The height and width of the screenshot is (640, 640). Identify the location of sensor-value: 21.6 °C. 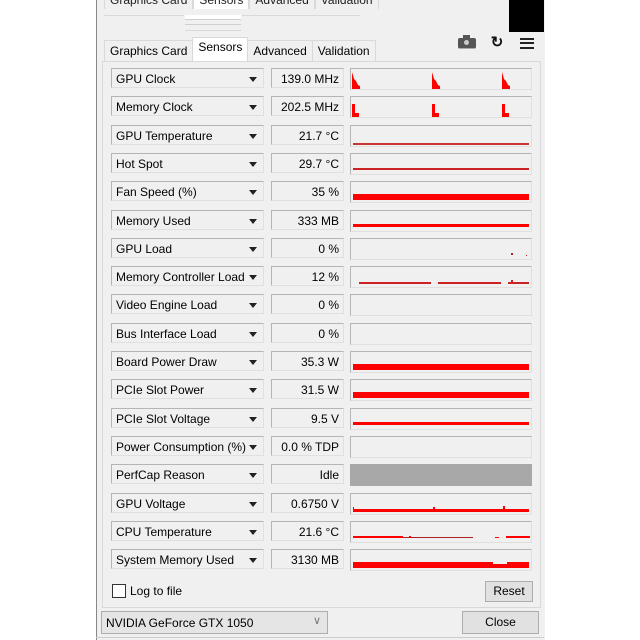
(307, 530).